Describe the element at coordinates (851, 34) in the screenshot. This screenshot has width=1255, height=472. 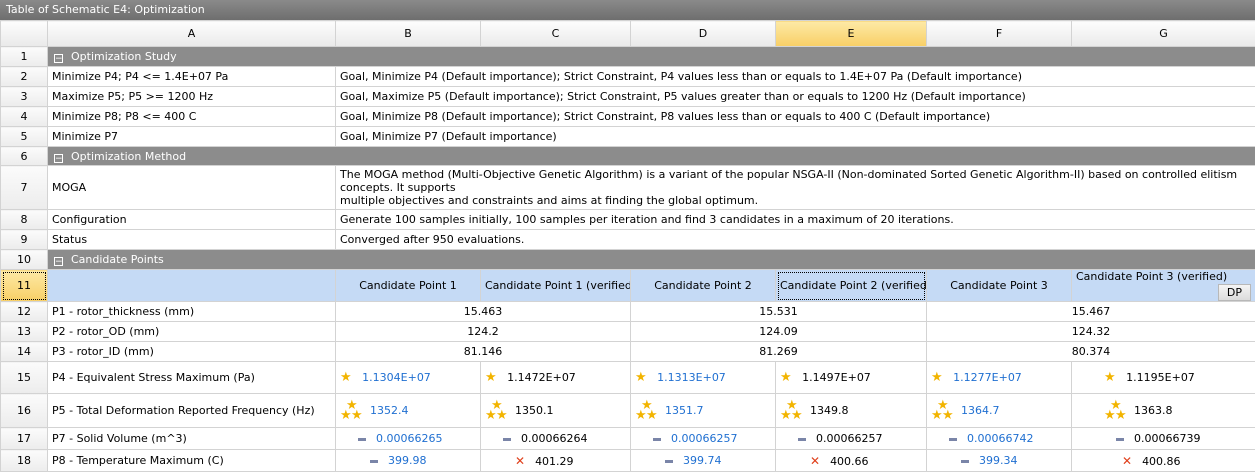
I see `column-header-e: E` at that location.